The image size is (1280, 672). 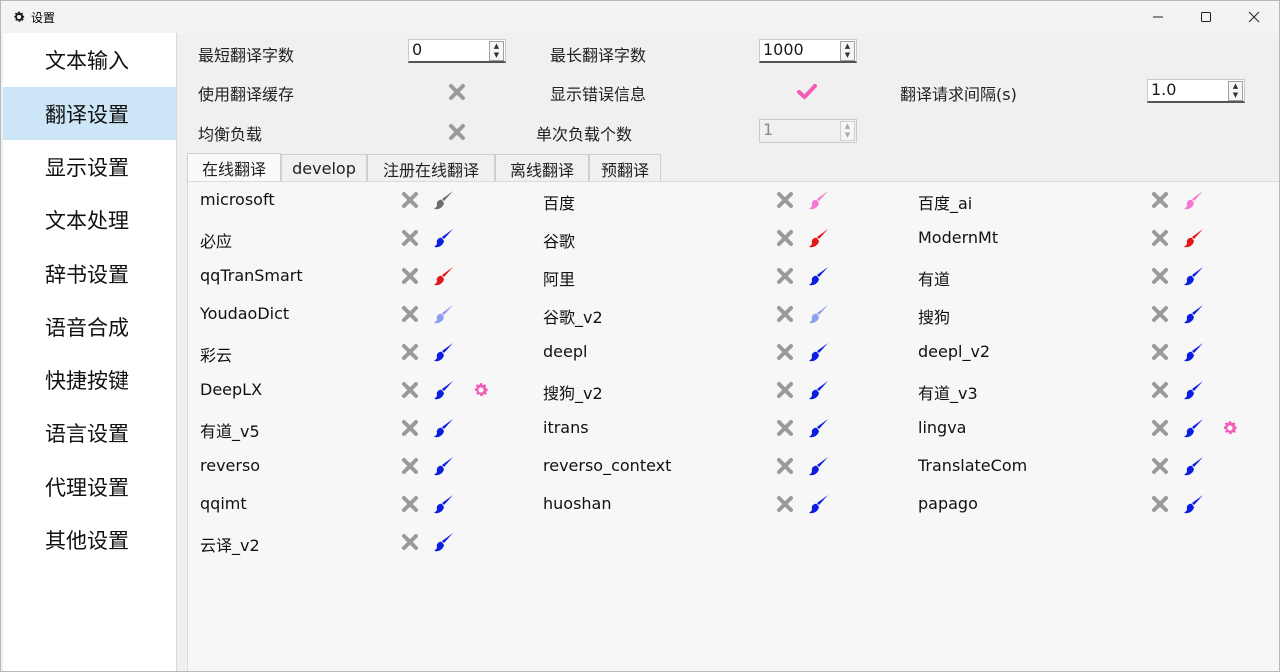 What do you see at coordinates (324, 168) in the screenshot?
I see `tab-1: develop` at bounding box center [324, 168].